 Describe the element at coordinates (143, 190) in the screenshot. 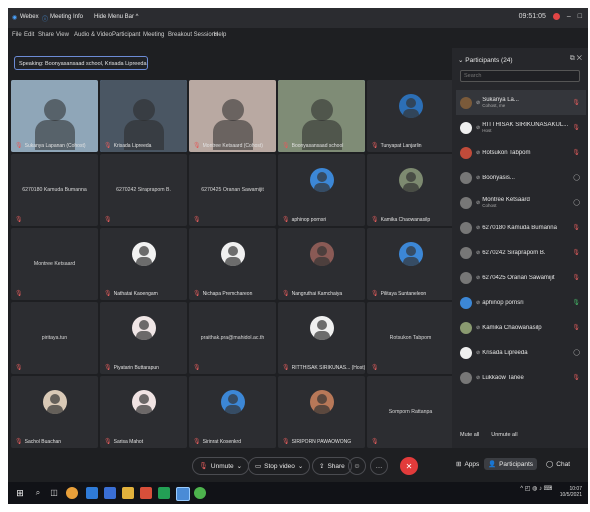

I see `video-tile: 🎙 6270242 Siraprapom B.` at that location.